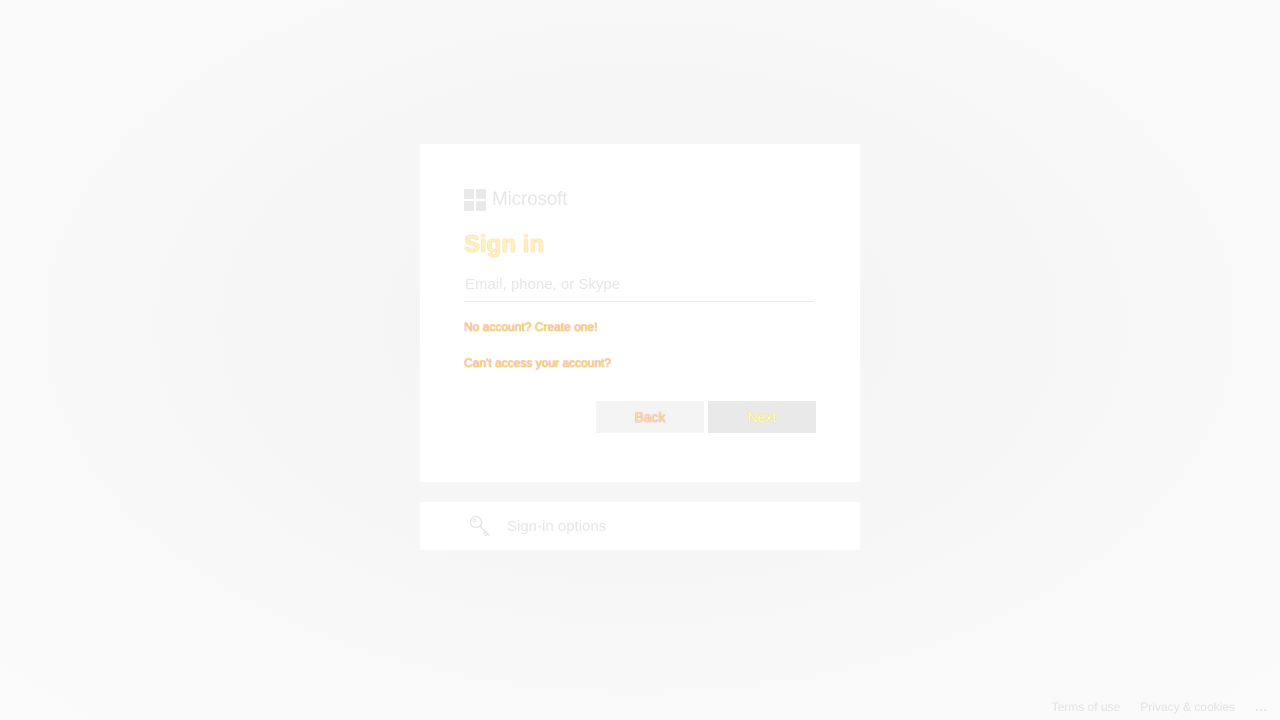 The width and height of the screenshot is (1280, 720). Describe the element at coordinates (640, 200) in the screenshot. I see `microsoft-logo: Microsoft` at that location.